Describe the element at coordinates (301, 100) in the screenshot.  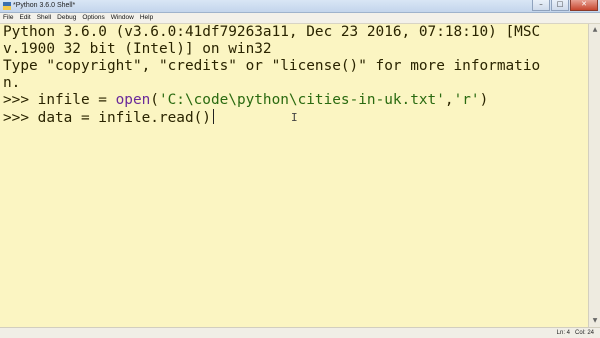
I see `code-string: 'C:\code\python\cities-in-uk.txt'` at that location.